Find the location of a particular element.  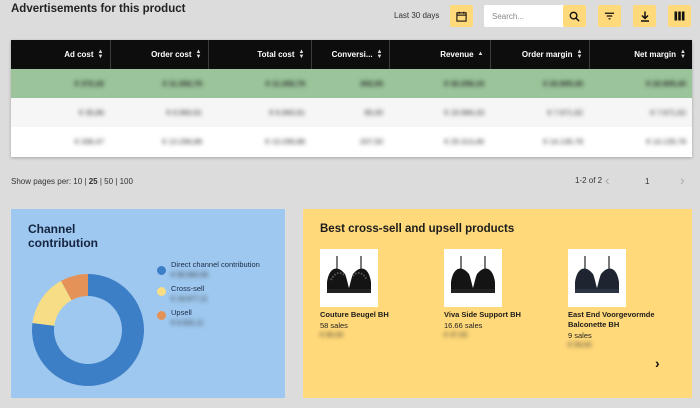

column-header: Net margin ▲ ▼ is located at coordinates (640, 54).